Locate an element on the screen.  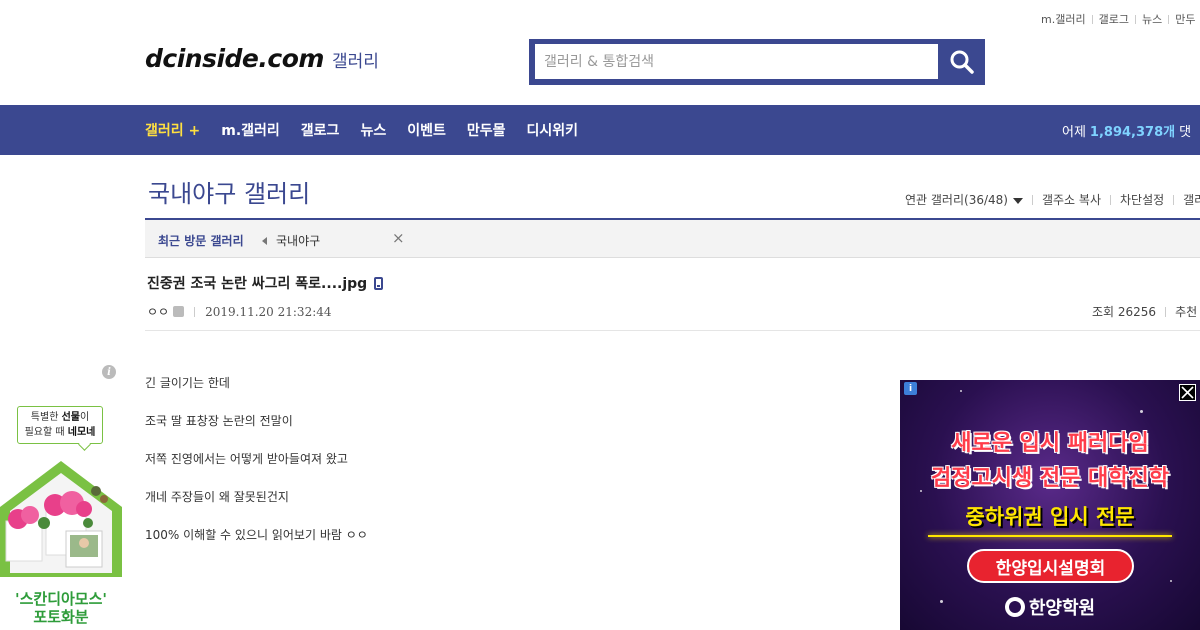
nav-mandumall: 만두몰 is located at coordinates (486, 130).